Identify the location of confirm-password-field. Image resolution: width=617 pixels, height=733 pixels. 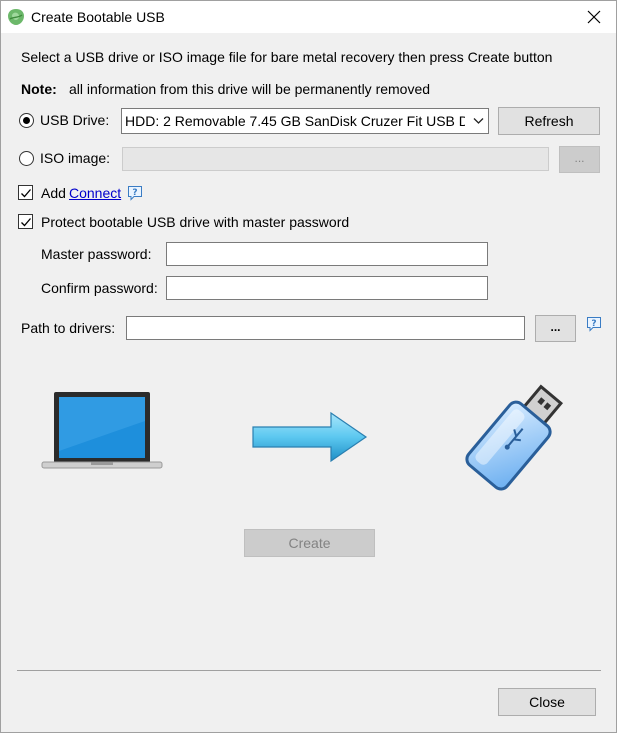
(327, 288).